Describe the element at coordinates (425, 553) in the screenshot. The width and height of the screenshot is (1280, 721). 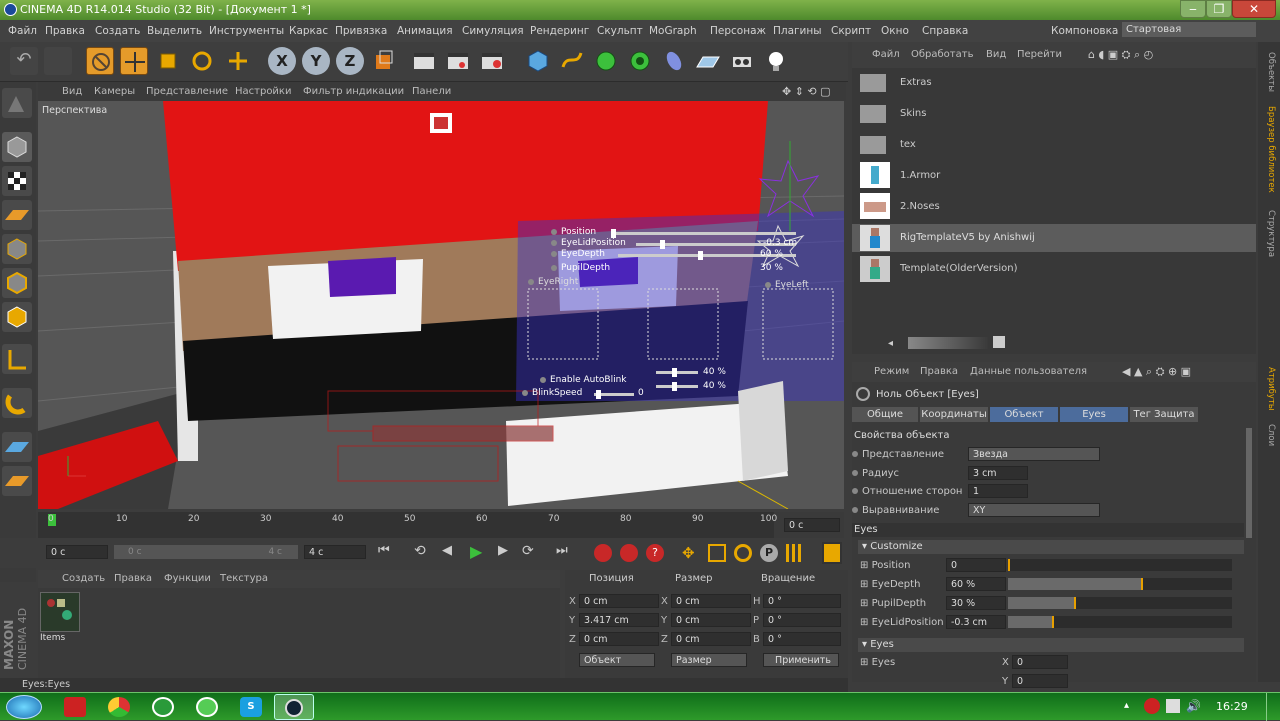
I see `prev-key-icon: ⟲` at that location.